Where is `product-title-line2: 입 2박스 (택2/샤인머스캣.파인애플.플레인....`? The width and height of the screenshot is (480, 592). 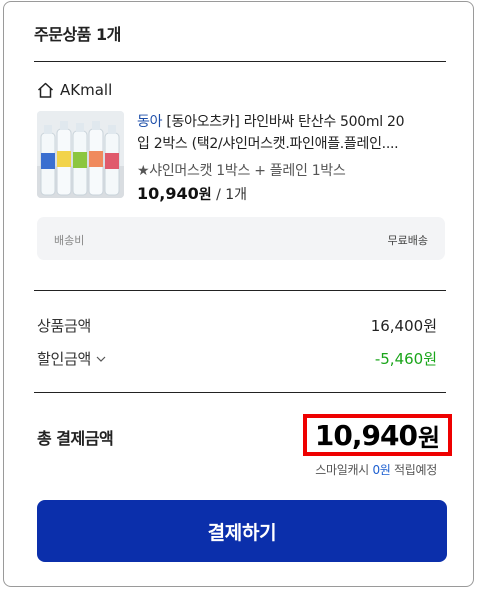 product-title-line2: 입 2박스 (택2/샤인머스캣.파인애플.플레인.... is located at coordinates (268, 144).